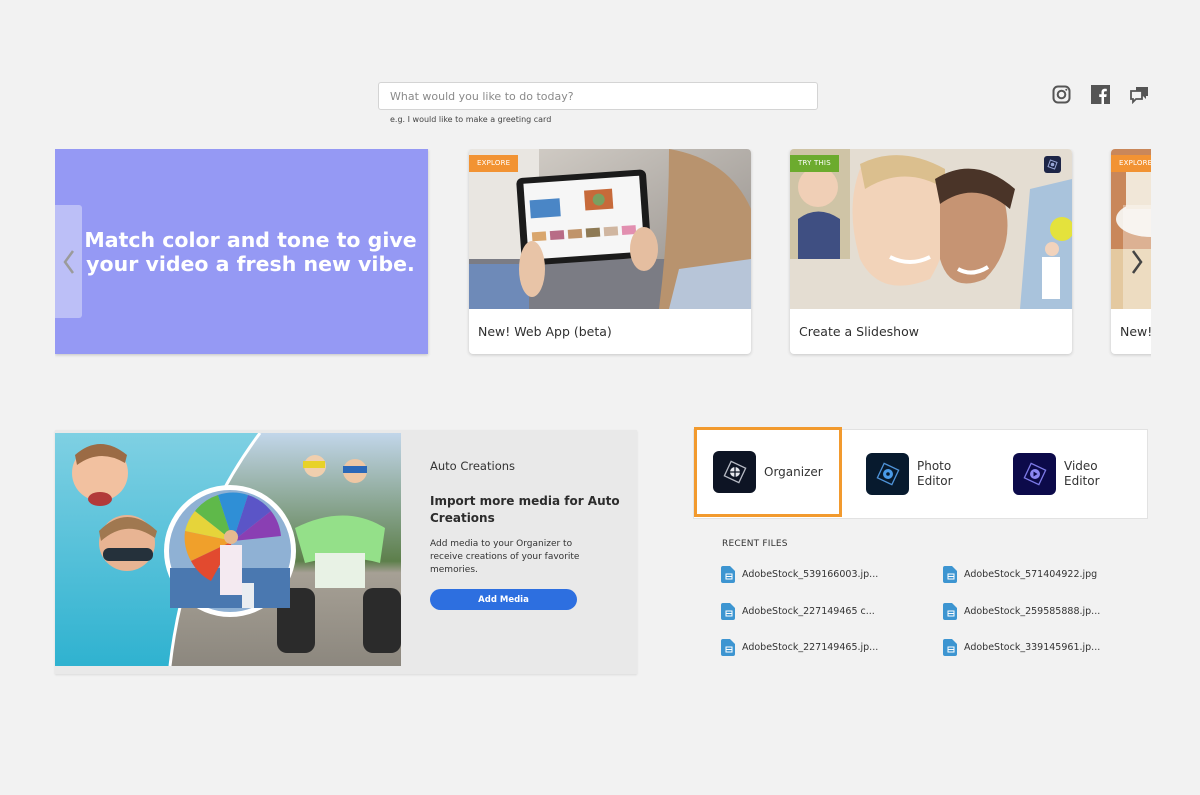 This screenshot has height=795, width=1200. What do you see at coordinates (814, 163) in the screenshot?
I see `badge-try-this: TRY THIS` at bounding box center [814, 163].